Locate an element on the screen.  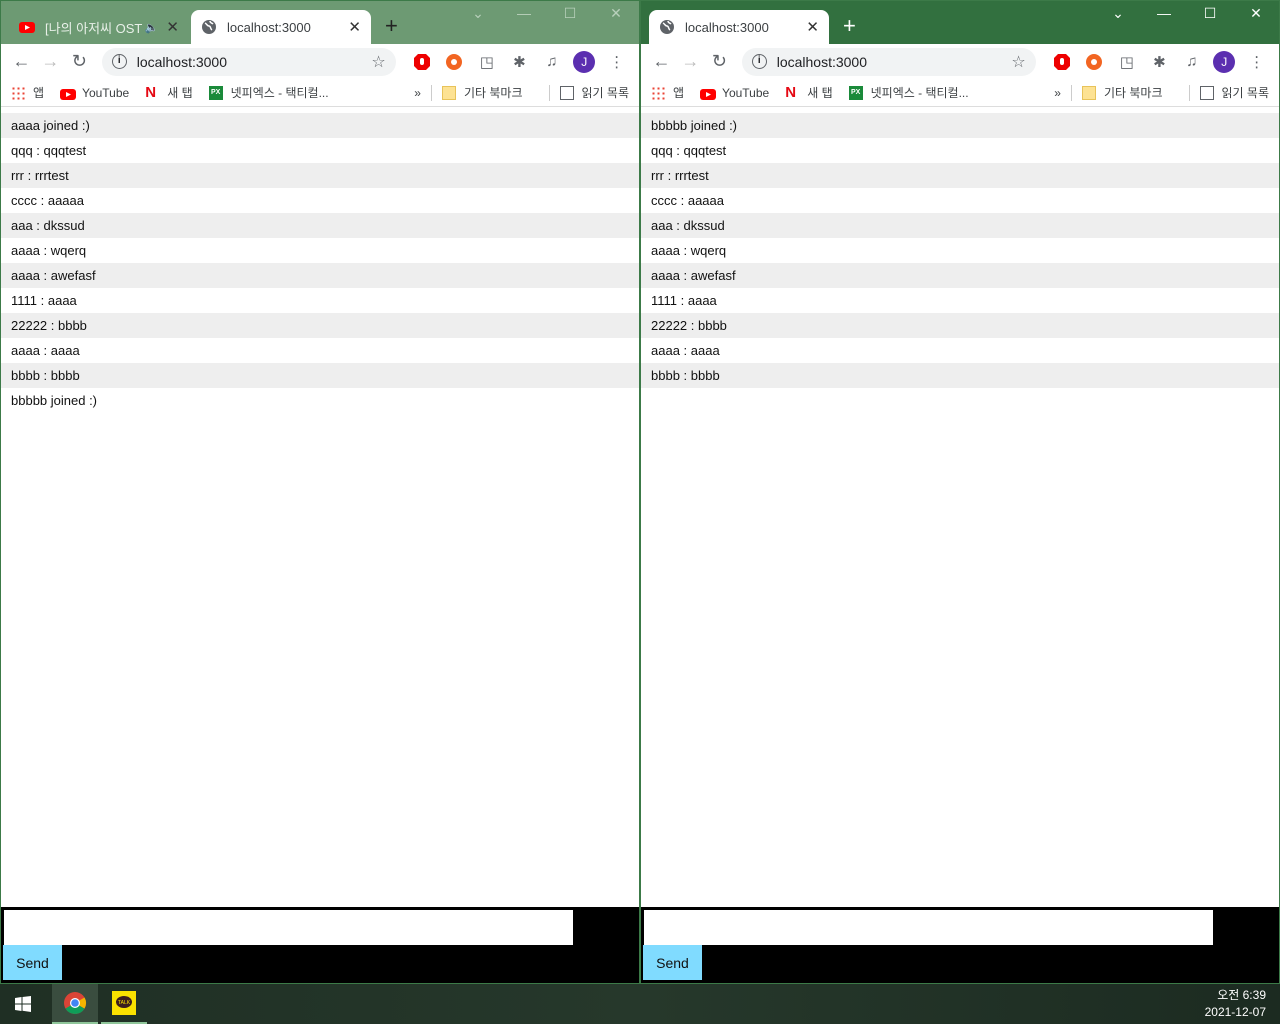
apps-grid-icon is located at coordinates (18, 92).